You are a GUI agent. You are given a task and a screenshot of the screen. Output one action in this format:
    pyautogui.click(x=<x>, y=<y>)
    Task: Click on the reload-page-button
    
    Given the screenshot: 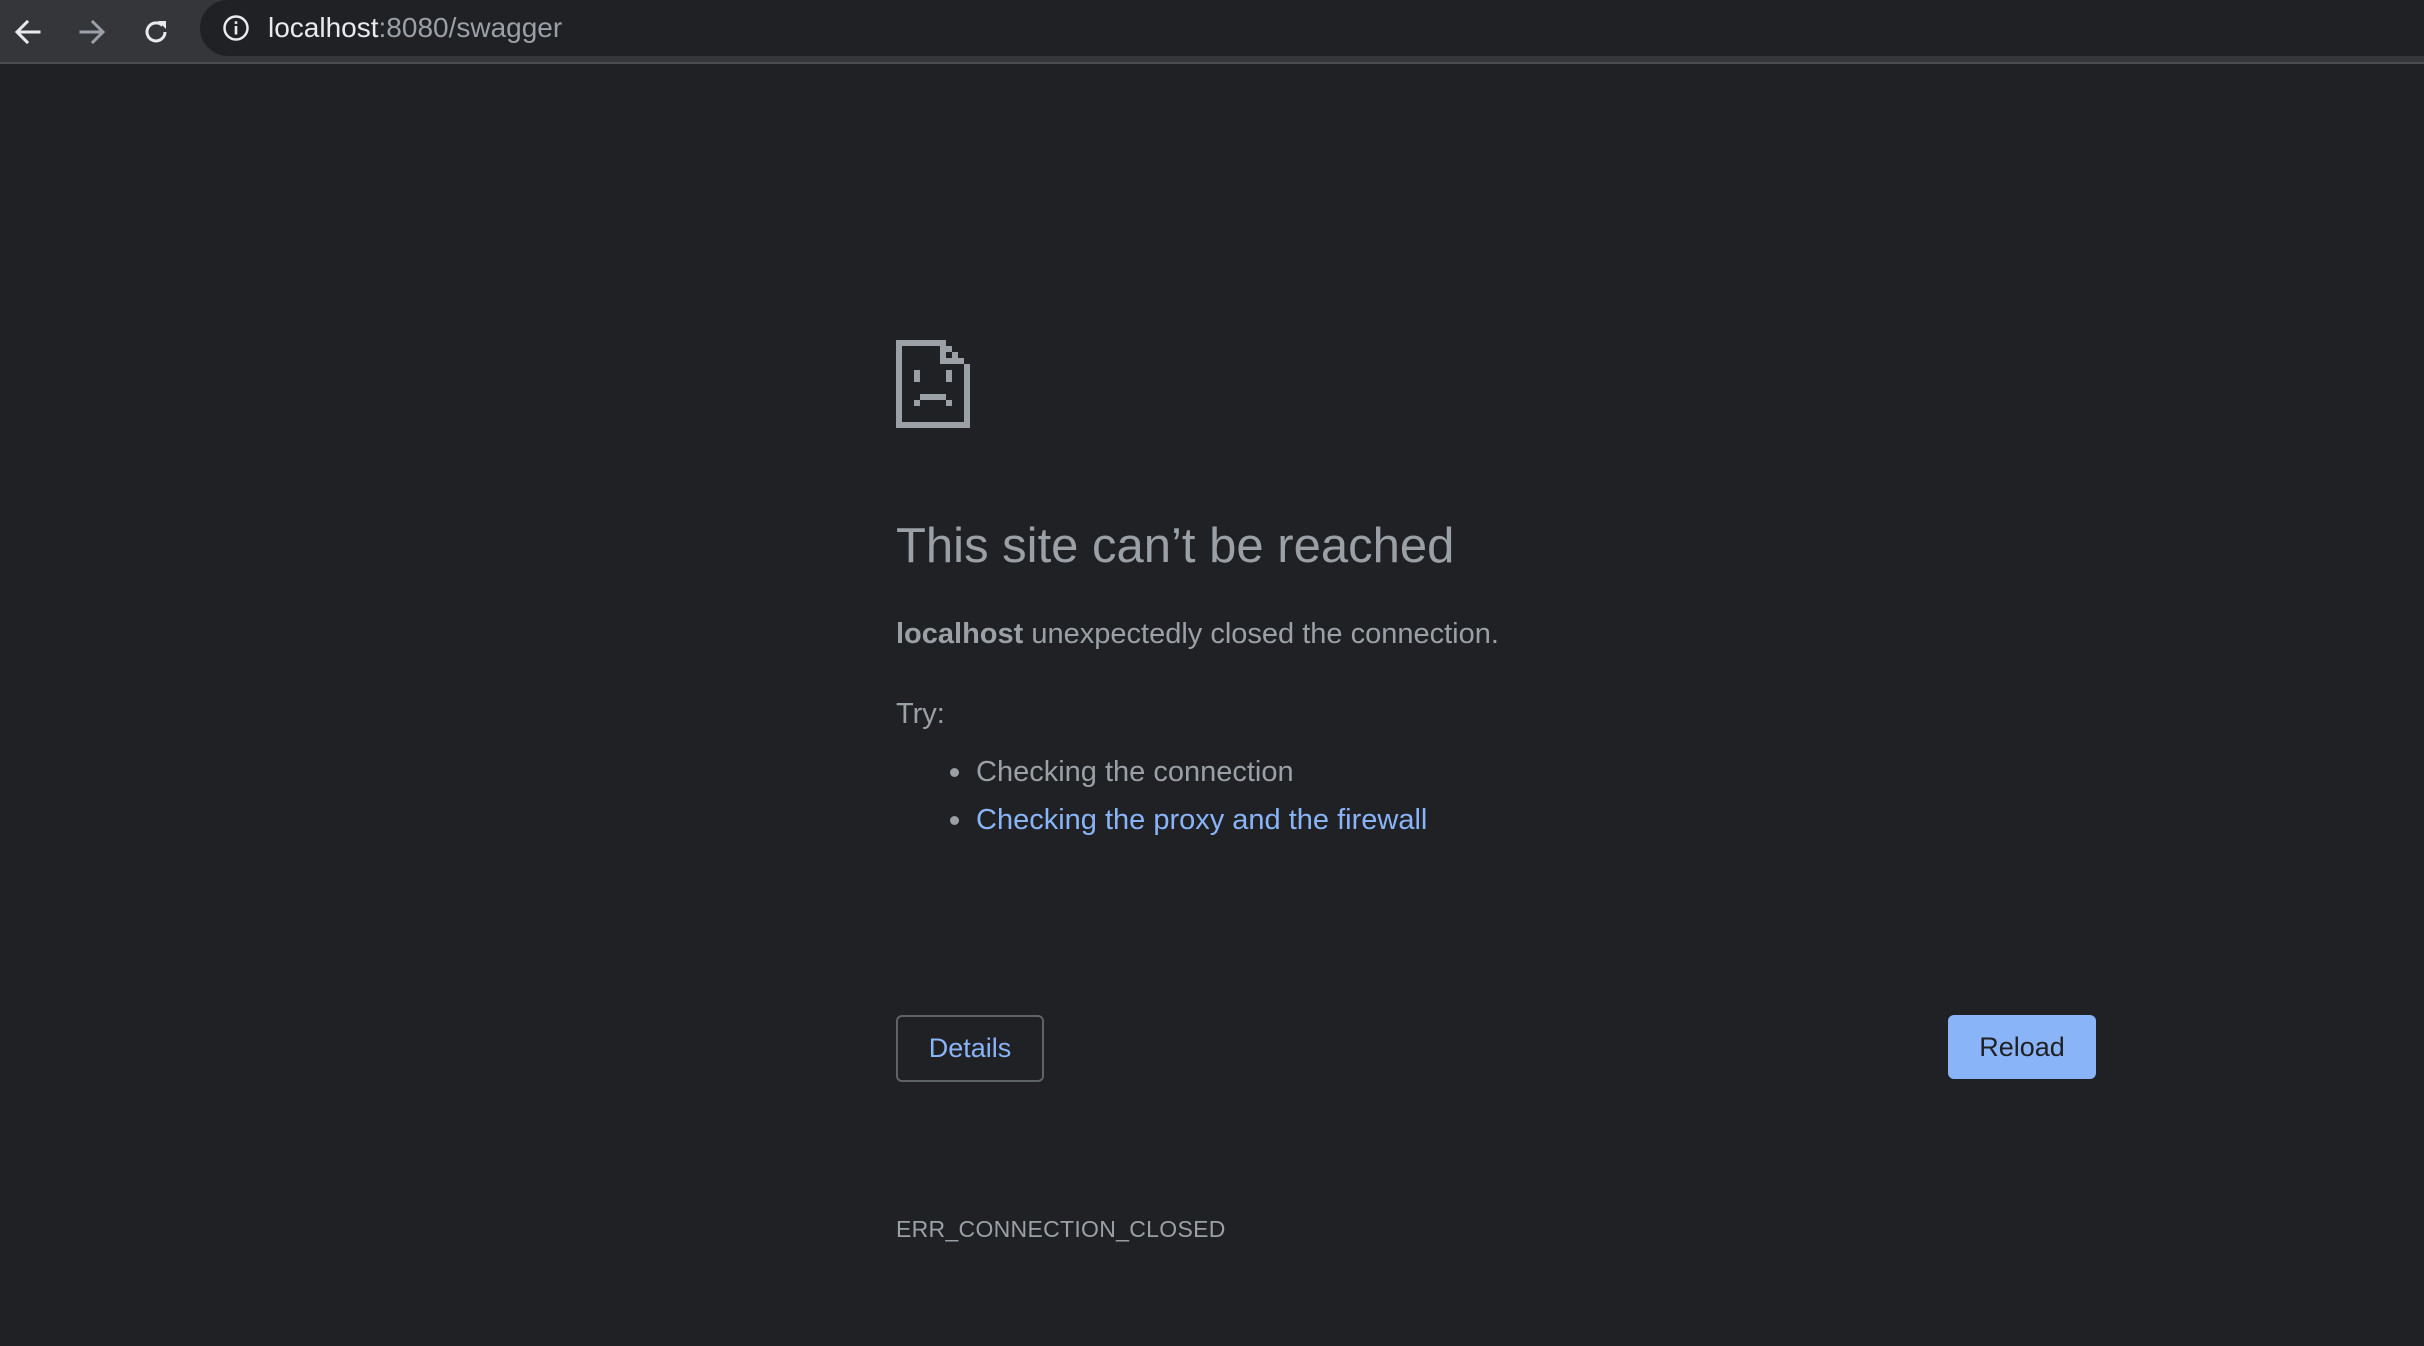 What is the action you would take?
    pyautogui.click(x=156, y=32)
    